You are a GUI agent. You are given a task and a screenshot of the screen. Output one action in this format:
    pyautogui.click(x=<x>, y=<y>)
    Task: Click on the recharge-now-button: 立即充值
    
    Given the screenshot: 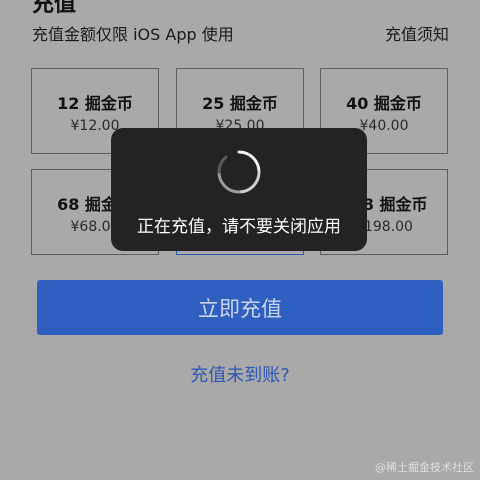 What is the action you would take?
    pyautogui.click(x=240, y=307)
    